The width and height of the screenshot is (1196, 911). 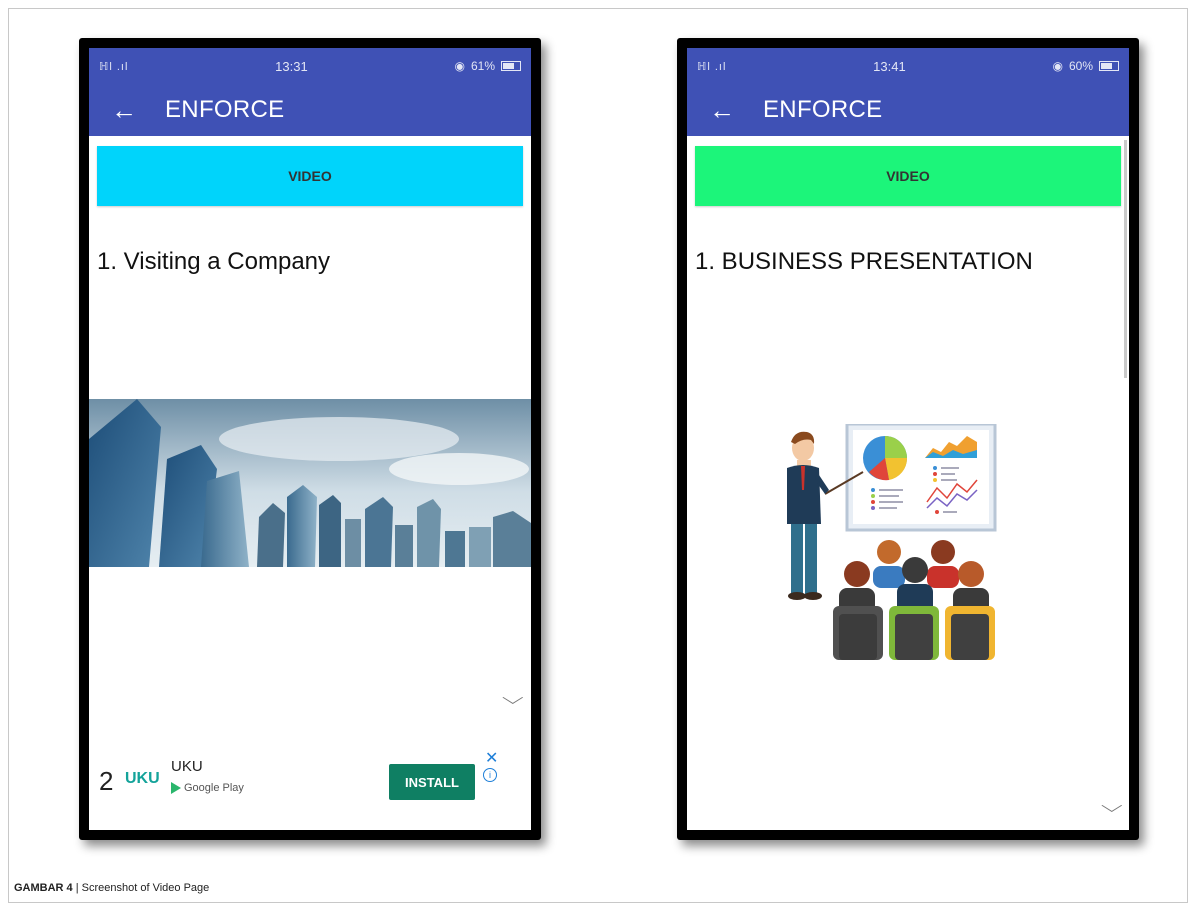 I want to click on ad-logo: UKU, so click(x=142, y=778).